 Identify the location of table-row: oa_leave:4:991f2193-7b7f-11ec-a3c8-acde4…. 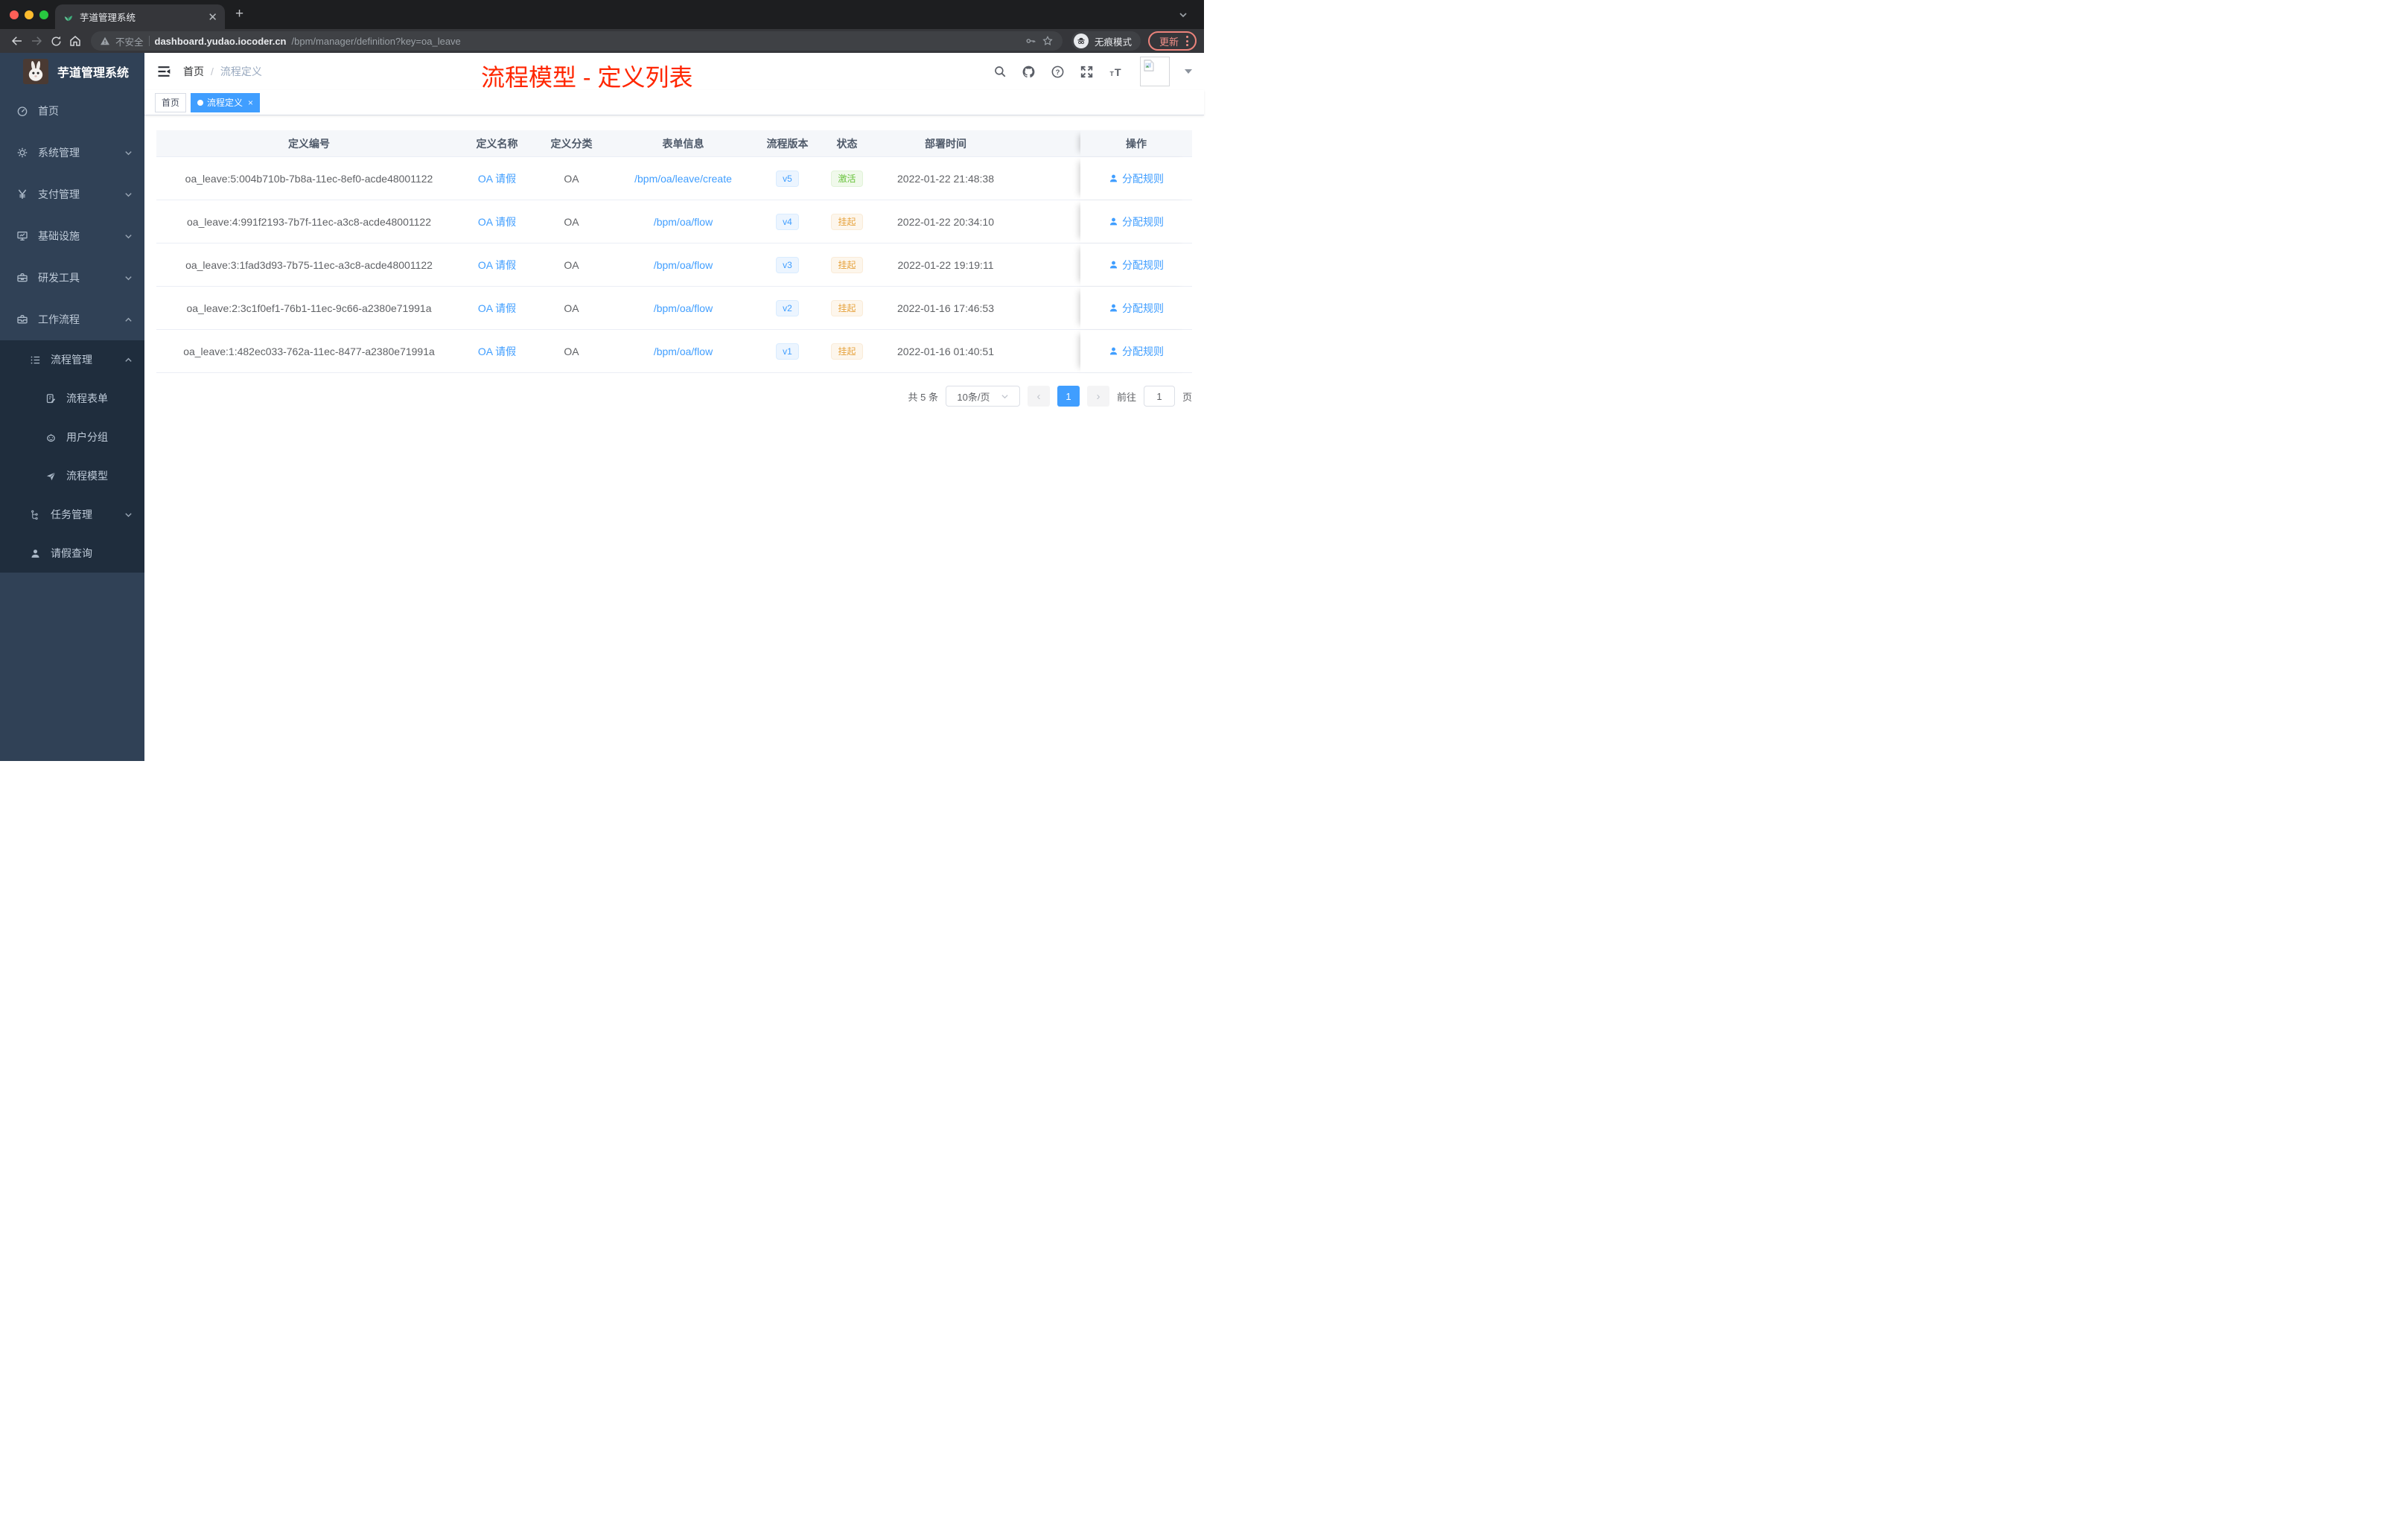
(674, 221).